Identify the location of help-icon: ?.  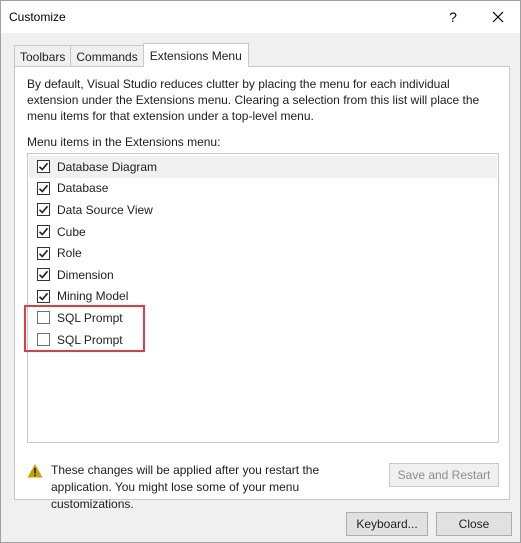
(453, 17).